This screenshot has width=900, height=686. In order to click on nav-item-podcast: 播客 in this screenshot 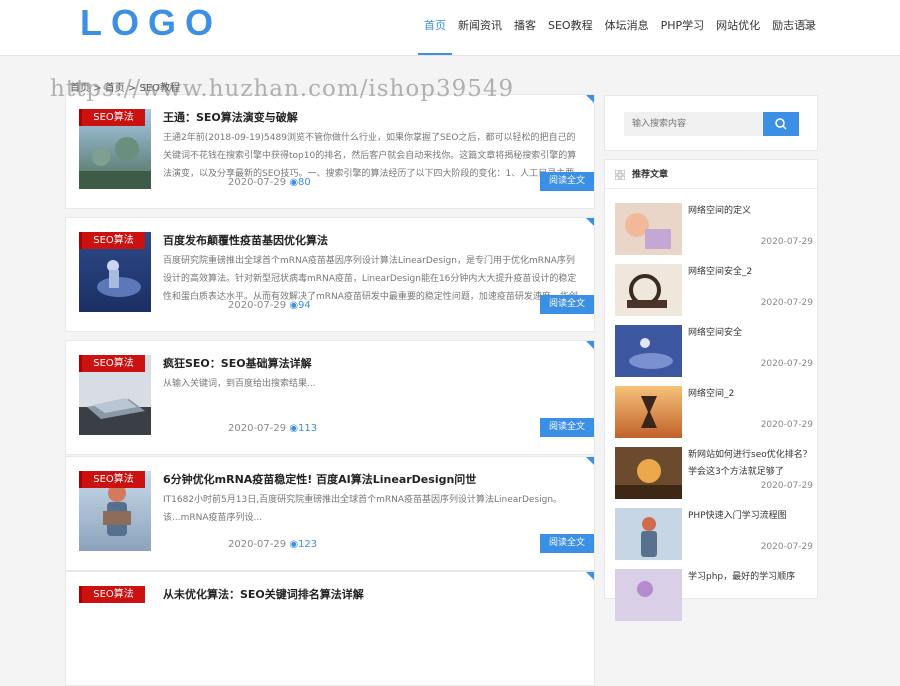, I will do `click(525, 27)`.